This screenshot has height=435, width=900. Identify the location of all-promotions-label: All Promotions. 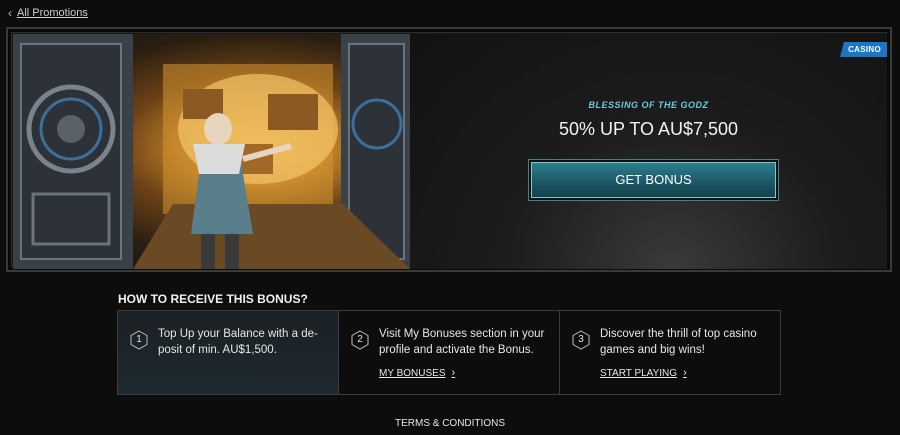
(52, 13).